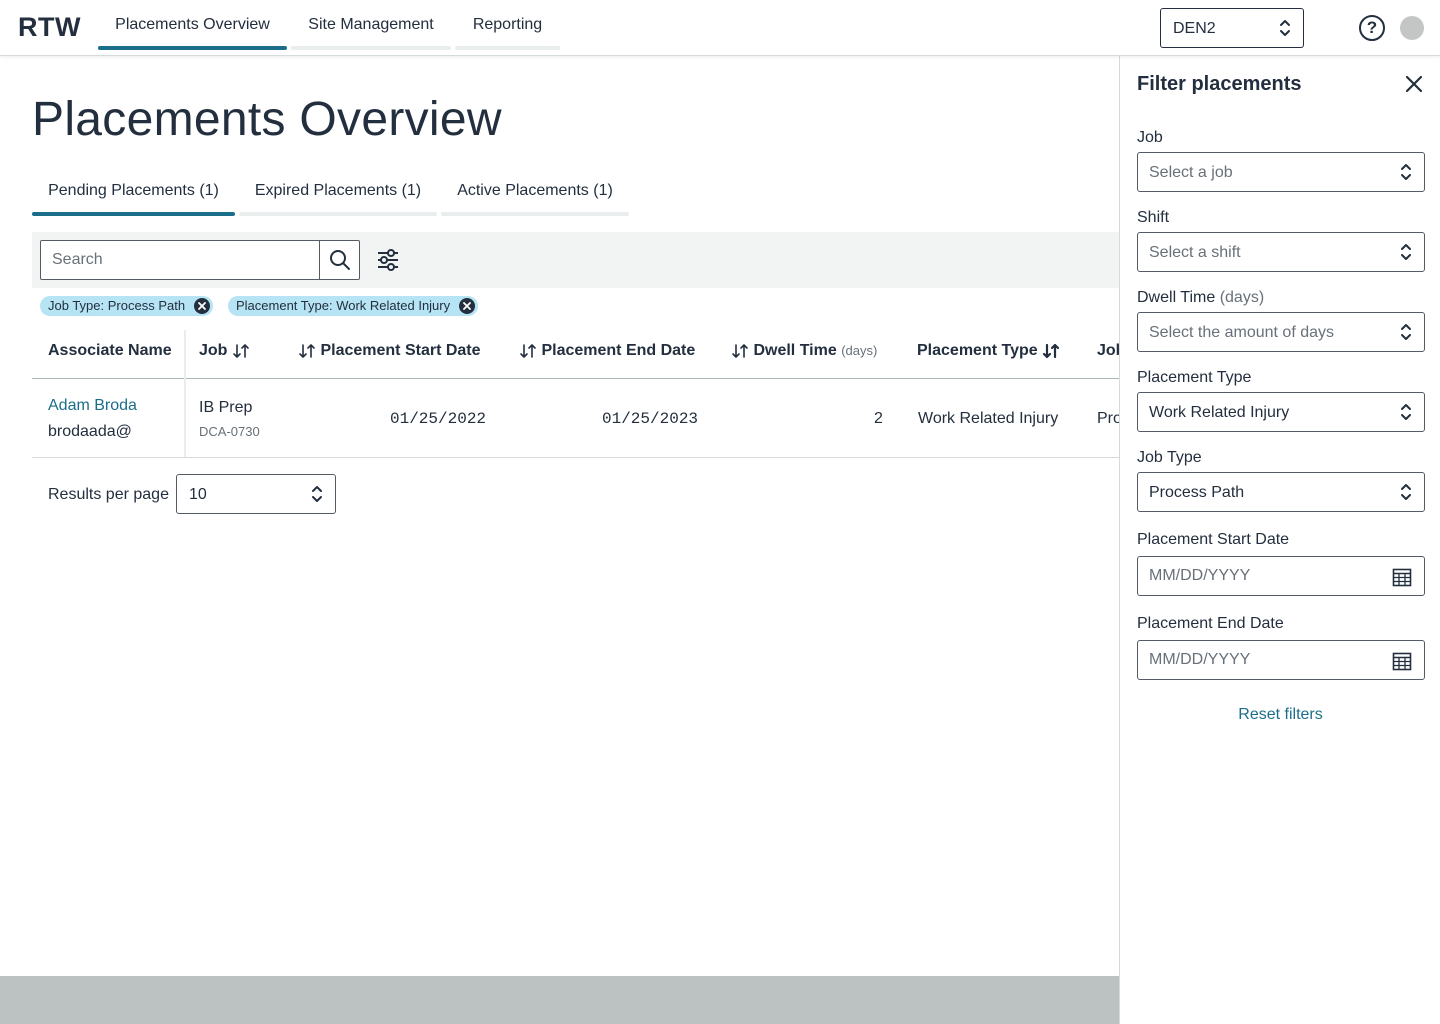 This screenshot has width=1440, height=1024. I want to click on job-filter-select: Select a job, so click(1281, 172).